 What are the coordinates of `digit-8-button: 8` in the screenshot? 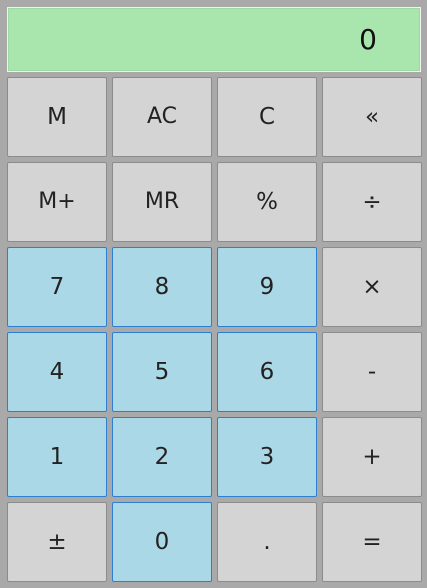 It's located at (162, 287).